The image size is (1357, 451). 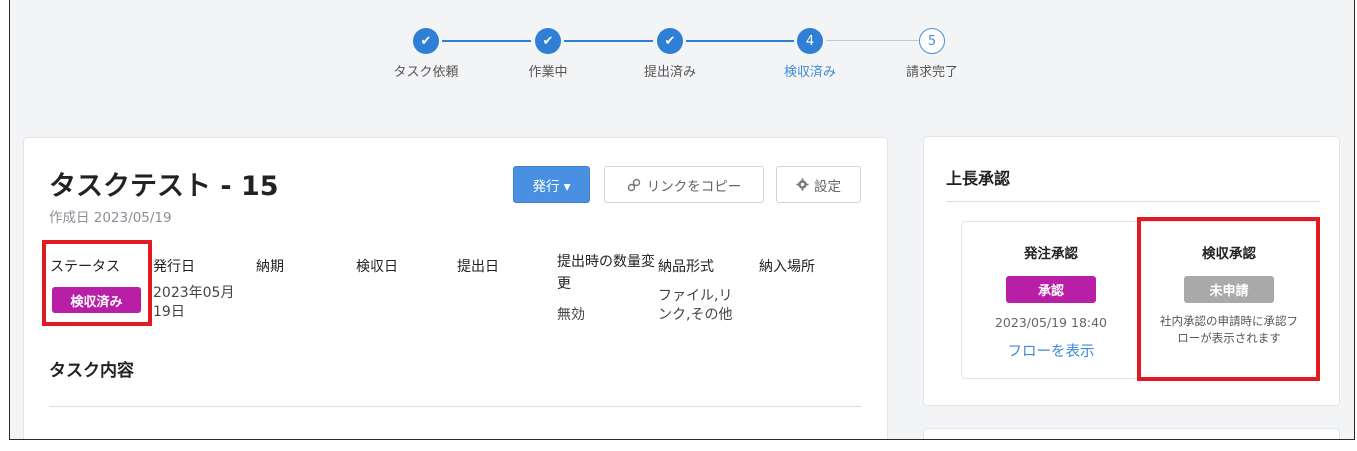 What do you see at coordinates (110, 218) in the screenshot?
I see `created-date: 作成日 2023/05/19` at bounding box center [110, 218].